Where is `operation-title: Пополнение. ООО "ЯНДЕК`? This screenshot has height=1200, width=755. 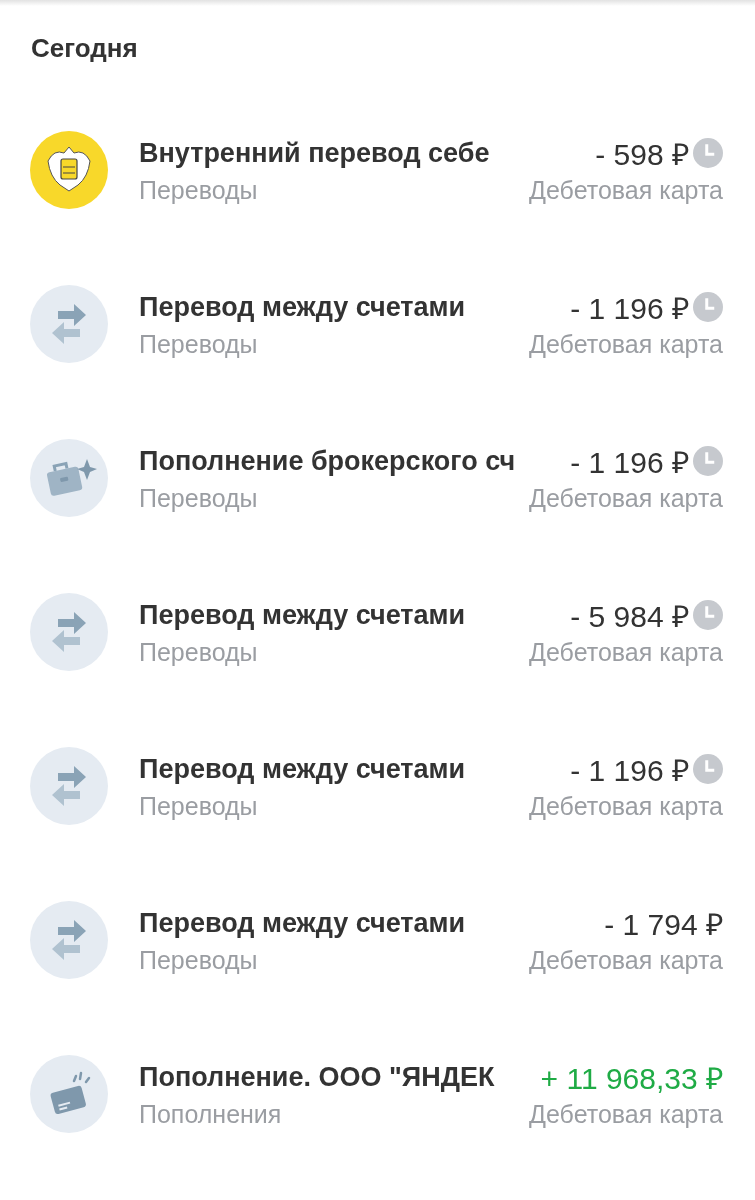 operation-title: Пополнение. ООО "ЯНДЕК is located at coordinates (317, 1077).